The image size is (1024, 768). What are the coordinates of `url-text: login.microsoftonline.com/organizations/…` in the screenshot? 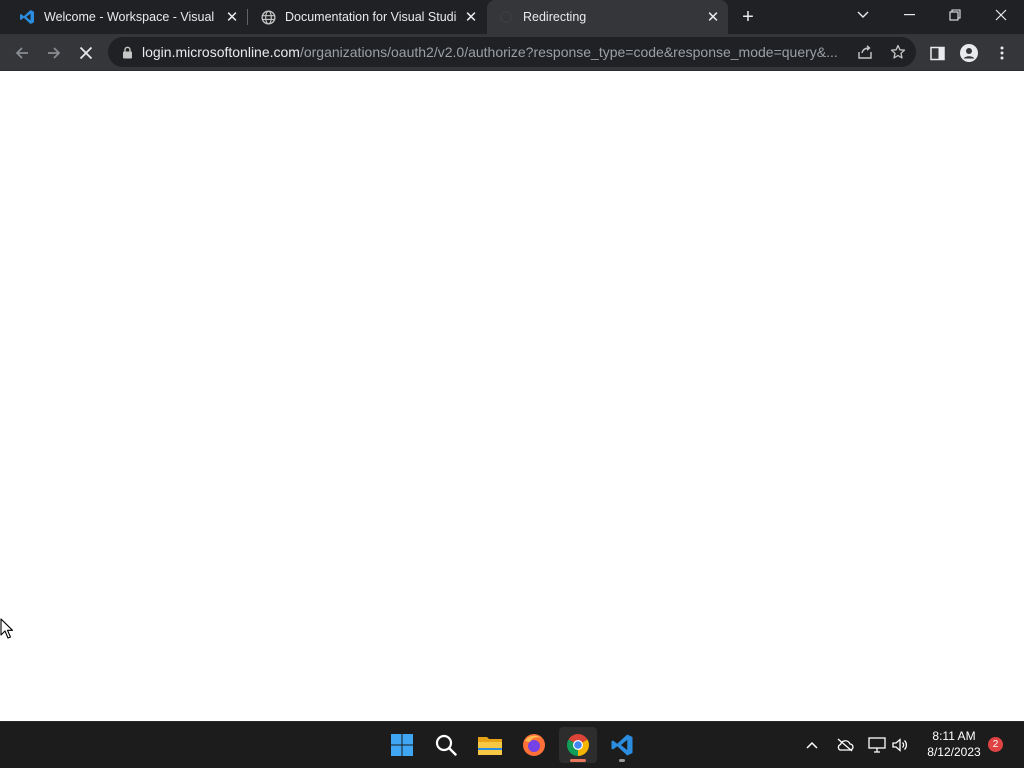 It's located at (494, 52).